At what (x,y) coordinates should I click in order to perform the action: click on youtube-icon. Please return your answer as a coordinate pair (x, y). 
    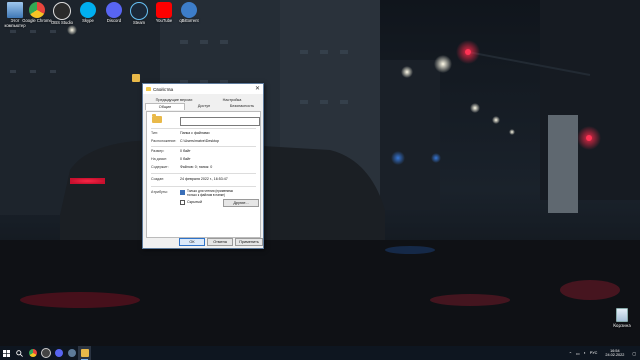
    Looking at the image, I should click on (164, 10).